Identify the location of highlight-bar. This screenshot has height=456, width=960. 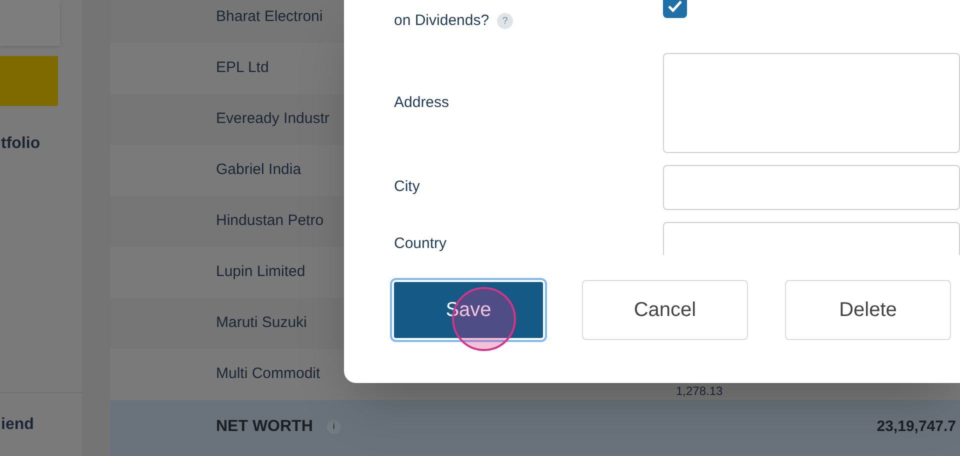
(29, 81).